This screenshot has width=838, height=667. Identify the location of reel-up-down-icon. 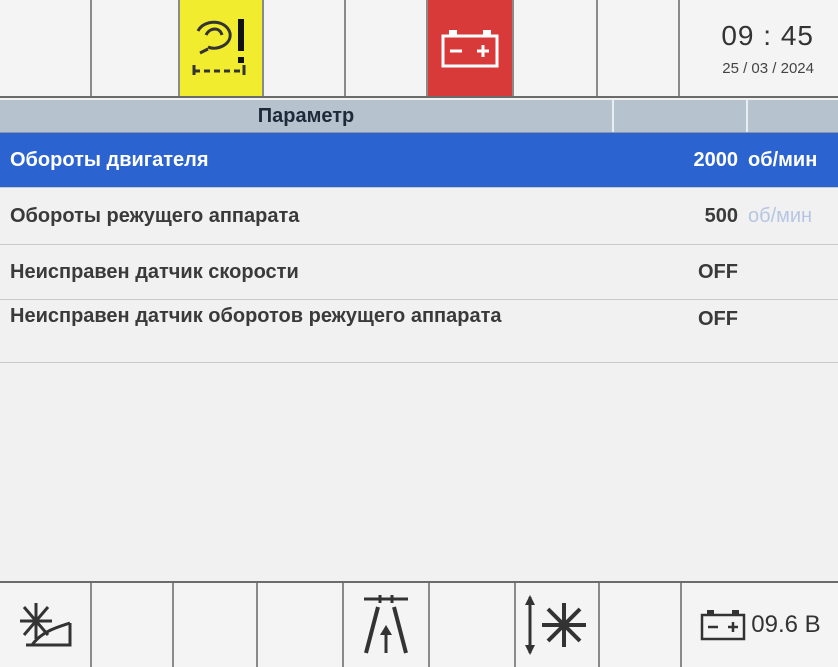
(555, 625).